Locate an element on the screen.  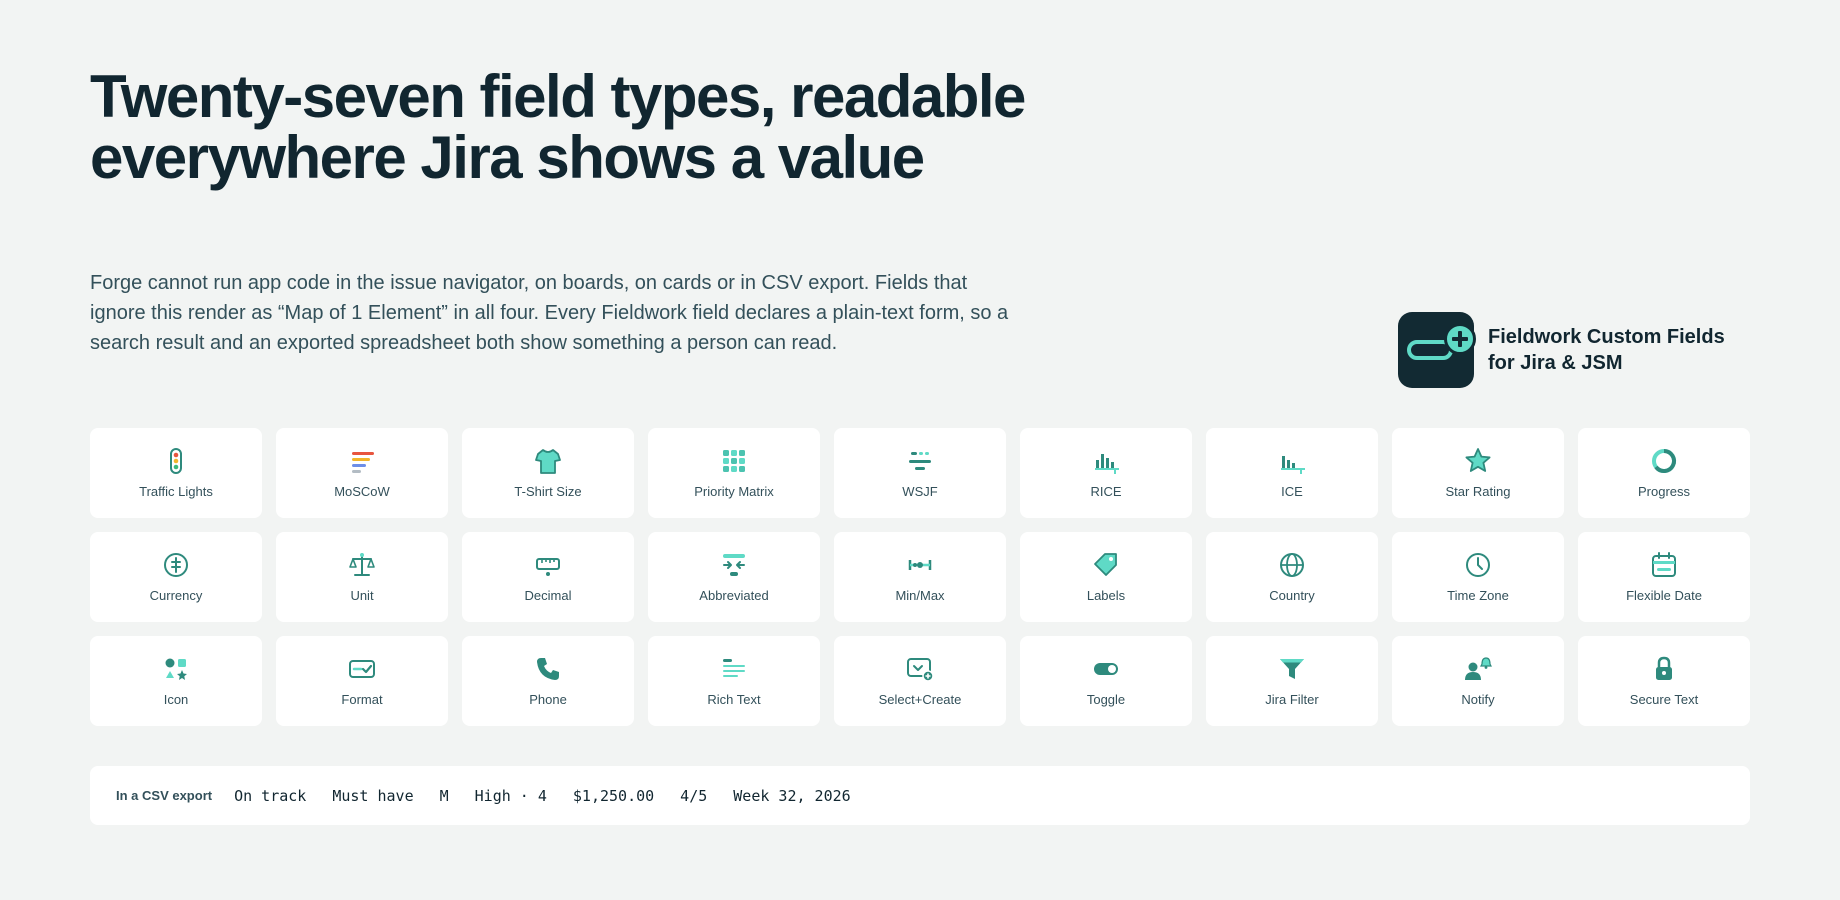
field-type-tile-wsjf: WSJF is located at coordinates (920, 473).